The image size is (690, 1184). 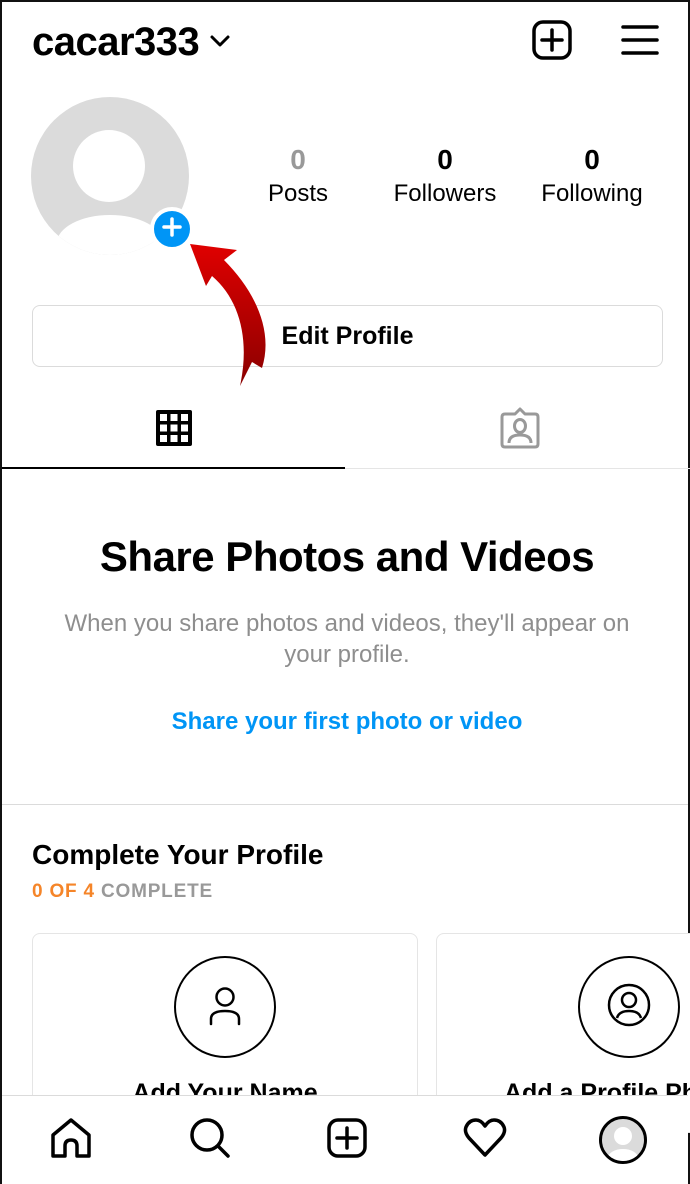 I want to click on stat-following: 0 Following, so click(x=592, y=176).